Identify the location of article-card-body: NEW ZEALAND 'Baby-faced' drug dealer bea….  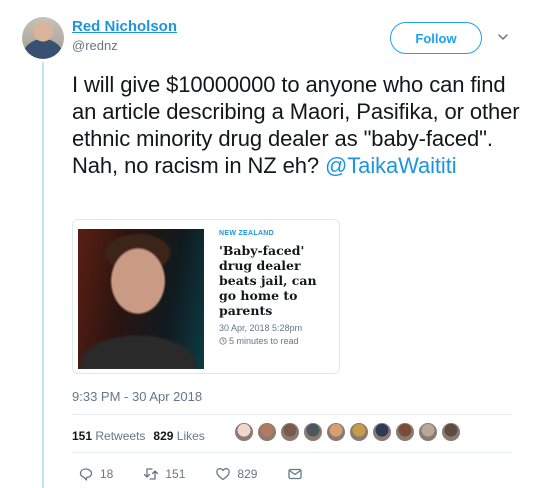
(278, 288).